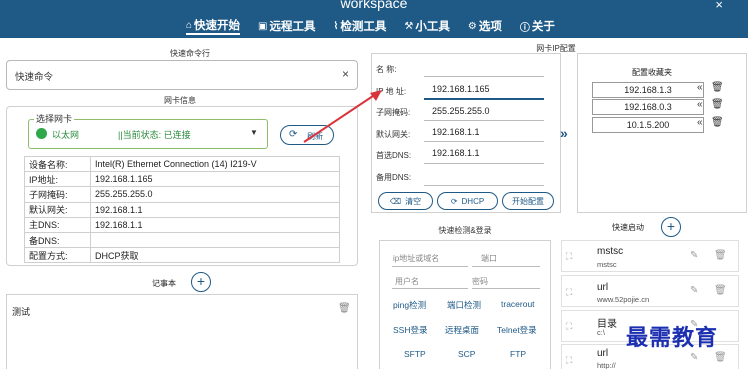 The height and width of the screenshot is (369, 748). What do you see at coordinates (462, 330) in the screenshot?
I see `remote-desktop-button: 远程桌面` at bounding box center [462, 330].